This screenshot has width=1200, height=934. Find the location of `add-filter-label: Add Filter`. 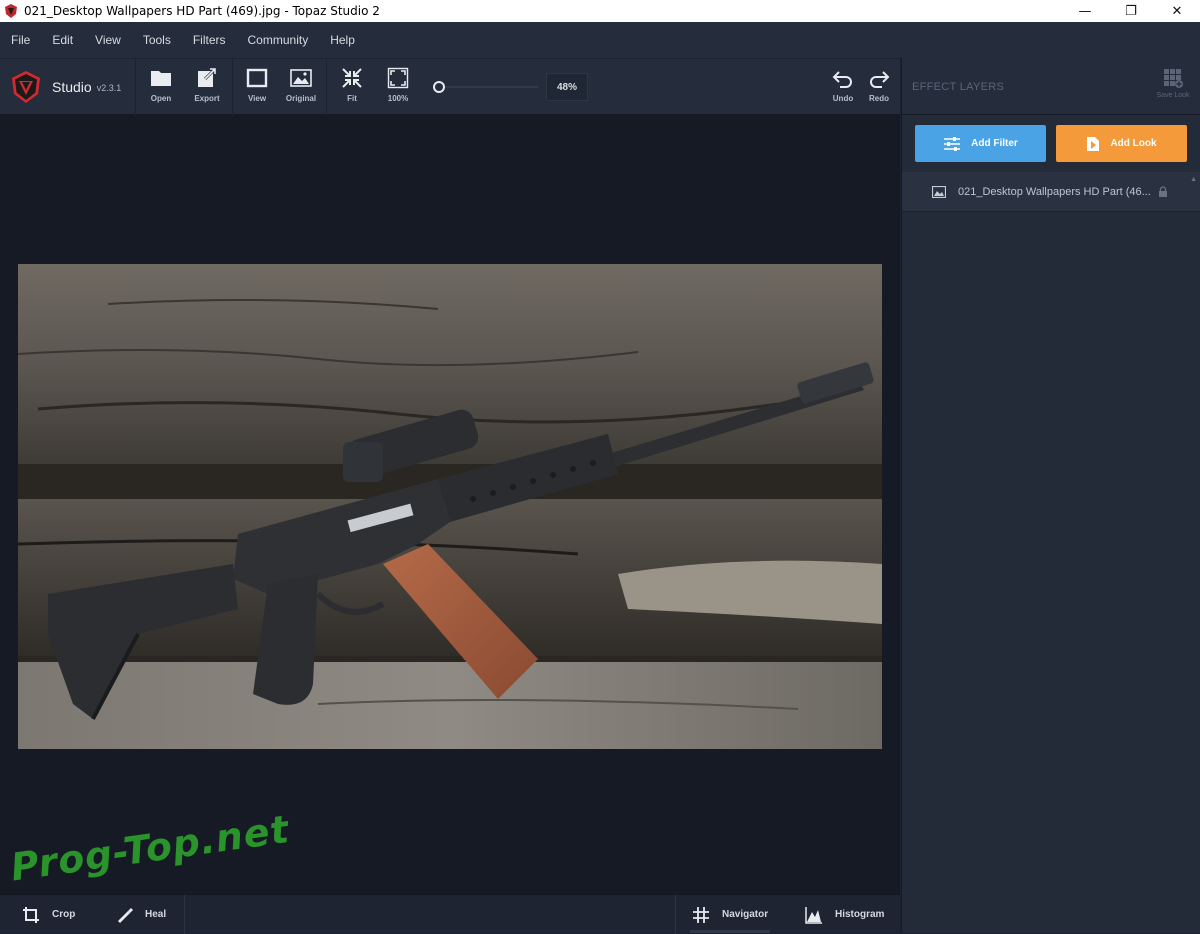

add-filter-label: Add Filter is located at coordinates (994, 143).